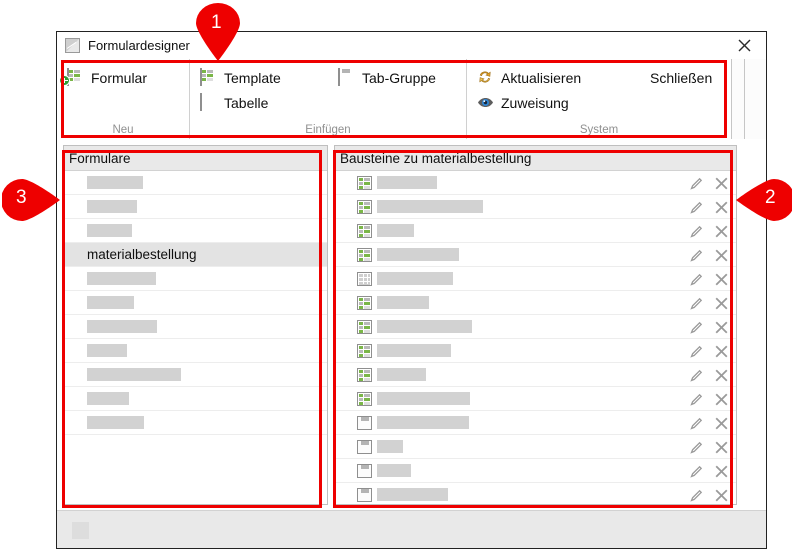 The width and height of the screenshot is (794, 558). Describe the element at coordinates (547, 77) in the screenshot. I see `ribbon-button-aktualisieren: Aktualisieren` at that location.